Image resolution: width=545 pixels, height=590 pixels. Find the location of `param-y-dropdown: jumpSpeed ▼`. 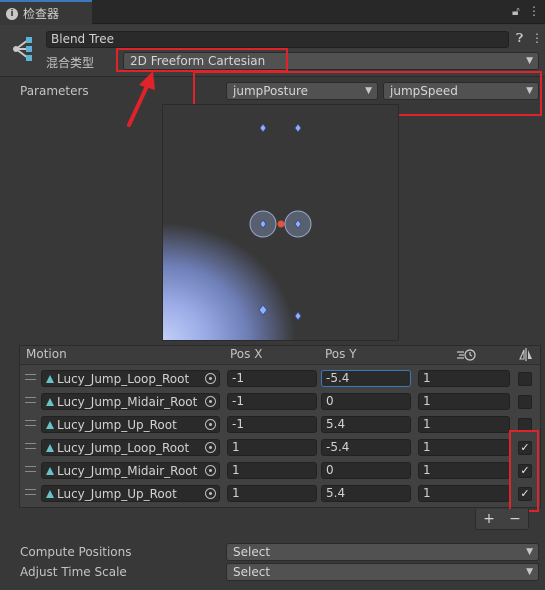

param-y-dropdown: jumpSpeed ▼ is located at coordinates (461, 91).